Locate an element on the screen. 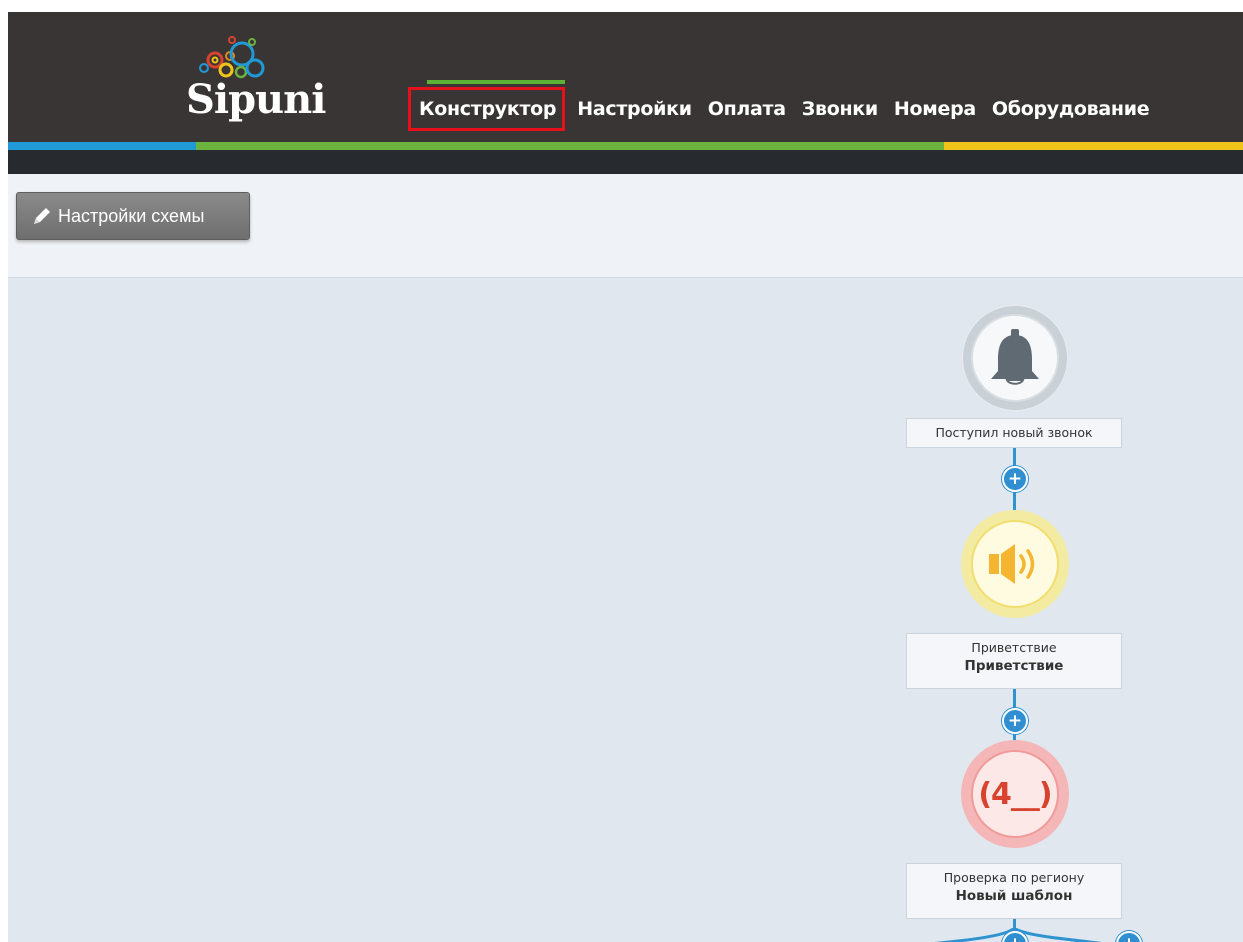 The width and height of the screenshot is (1243, 942). pencil-icon is located at coordinates (42, 216).